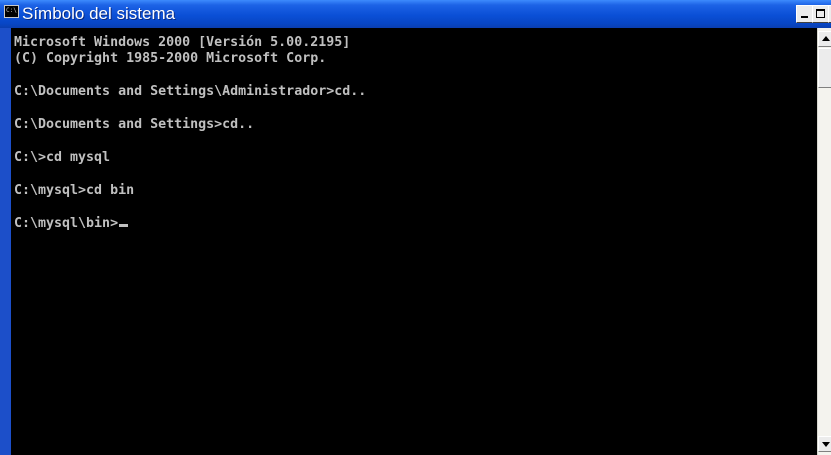  Describe the element at coordinates (824, 68) in the screenshot. I see `scroll-thumb` at that location.